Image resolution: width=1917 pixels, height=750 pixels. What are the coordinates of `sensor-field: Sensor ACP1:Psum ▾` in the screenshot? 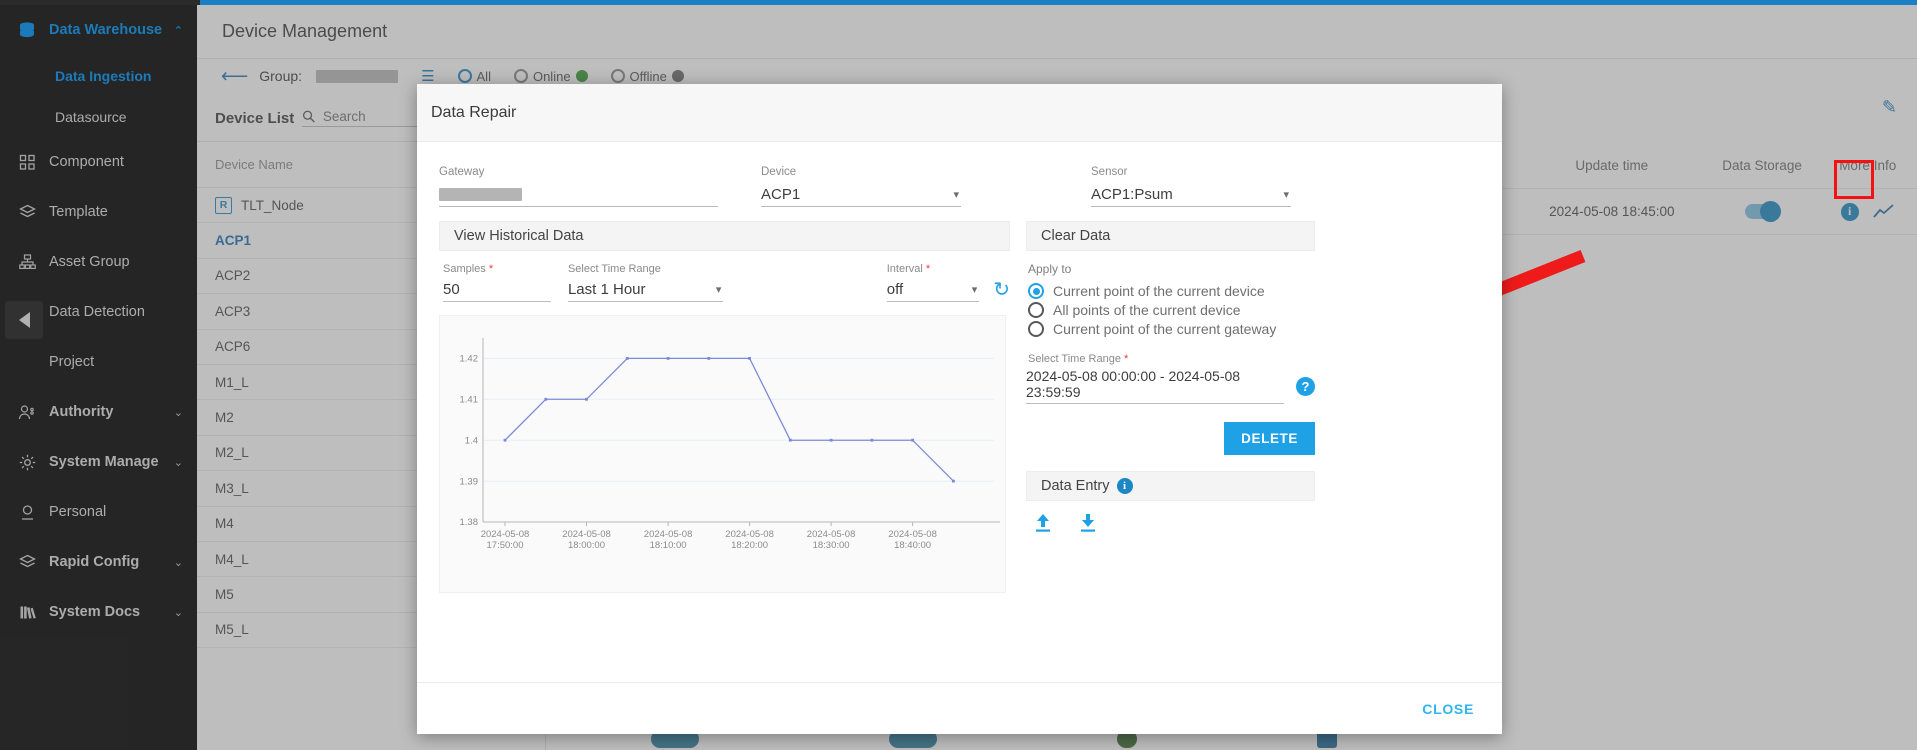 It's located at (1191, 186).